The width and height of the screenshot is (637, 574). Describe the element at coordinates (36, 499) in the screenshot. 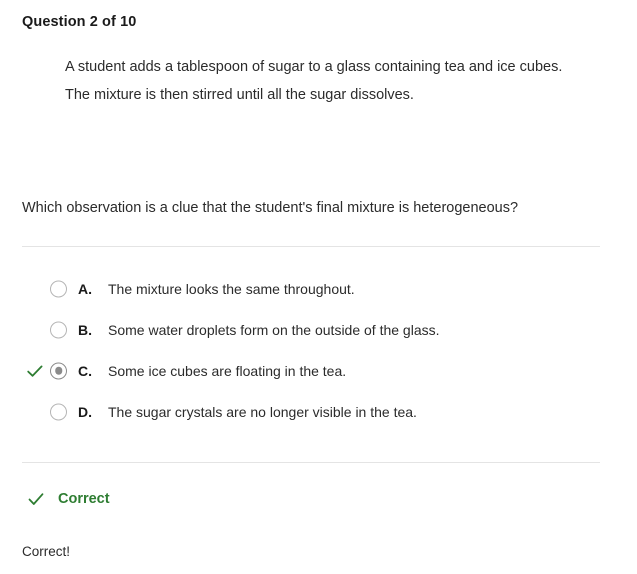

I see `check-icon` at that location.